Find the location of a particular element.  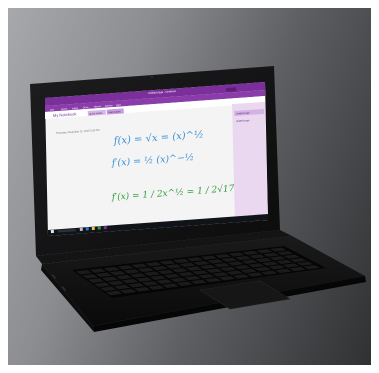

onenote-icon is located at coordinates (105, 227).